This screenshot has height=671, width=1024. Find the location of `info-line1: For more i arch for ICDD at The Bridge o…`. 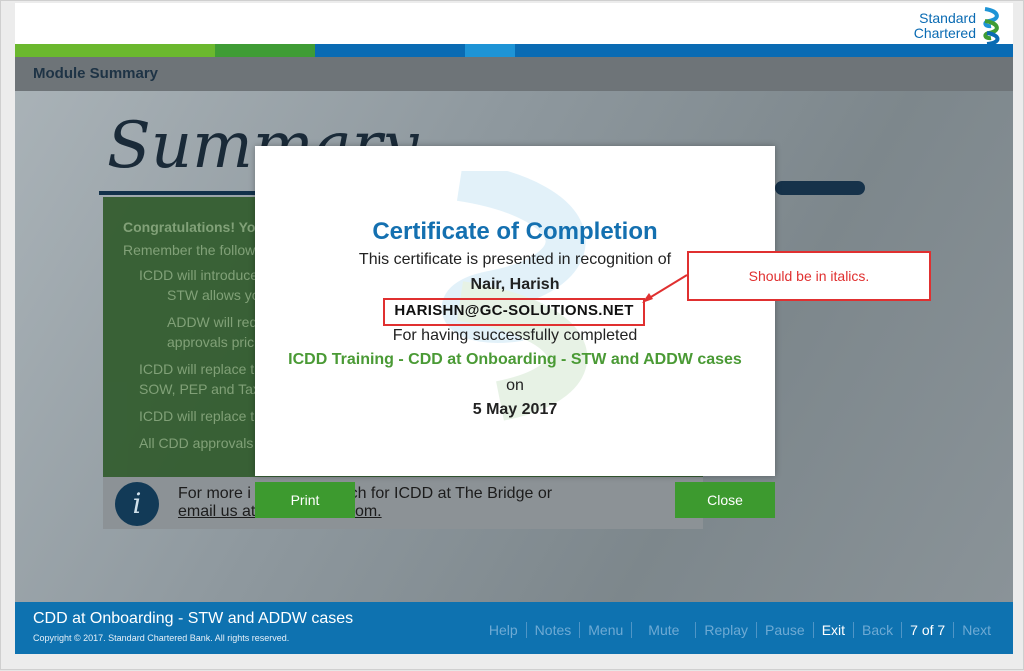

info-line1: For more i arch for ICDD at The Bridge o… is located at coordinates (365, 493).